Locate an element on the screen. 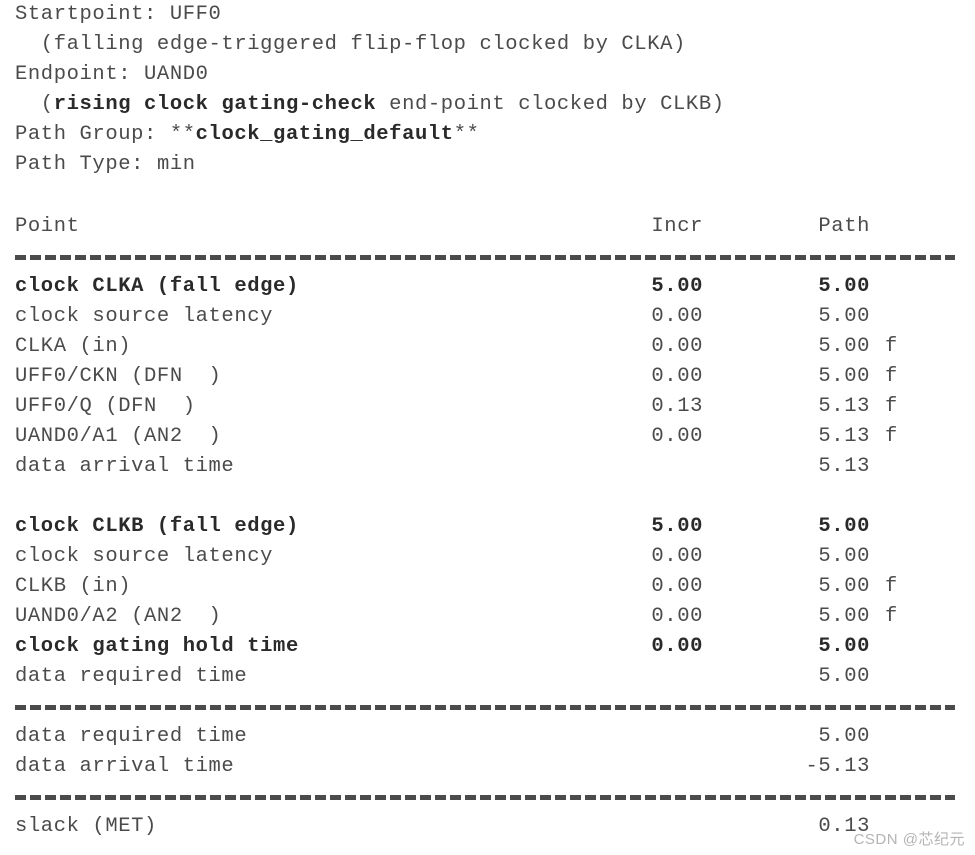 The height and width of the screenshot is (855, 975). separator-middle is located at coordinates (487, 707).